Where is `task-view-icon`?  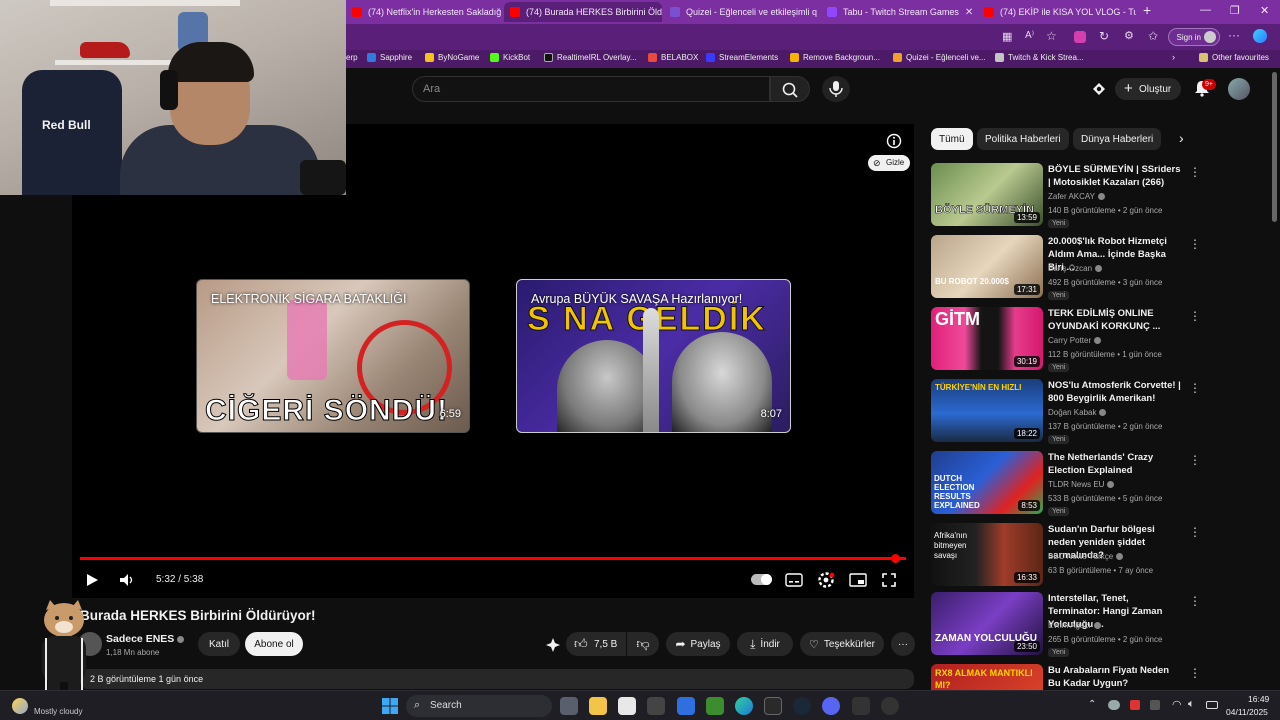
task-view-icon is located at coordinates (569, 706).